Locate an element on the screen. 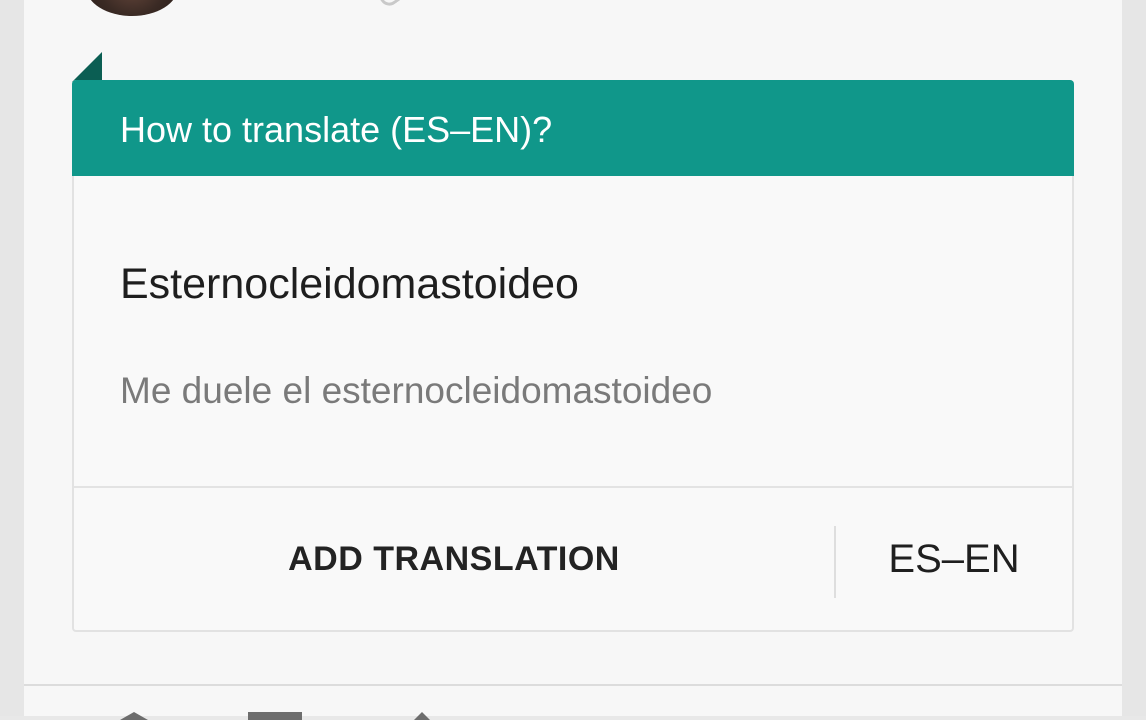 This screenshot has width=1146, height=720. more-icon is located at coordinates (422, 716).